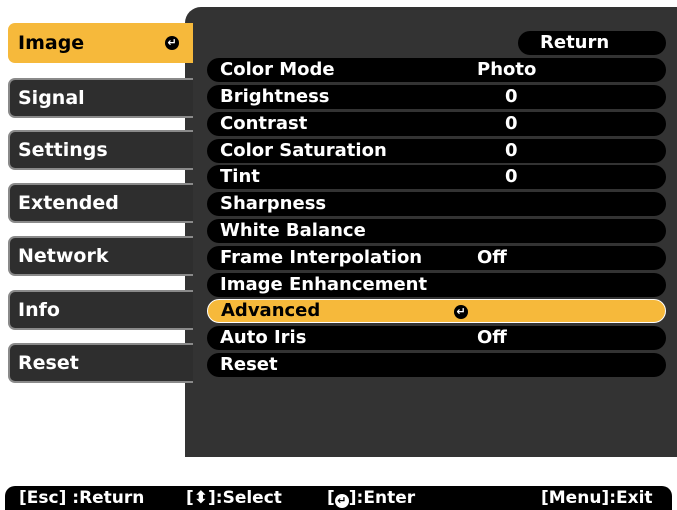  I want to click on menu-item-label: Color Saturation, so click(303, 150).